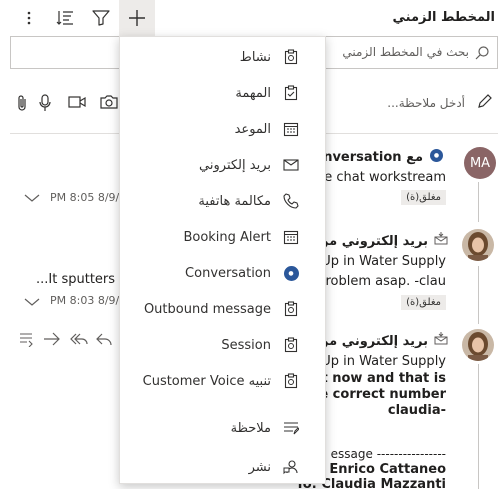  I want to click on menu-item-label: Outbound message, so click(207, 309).